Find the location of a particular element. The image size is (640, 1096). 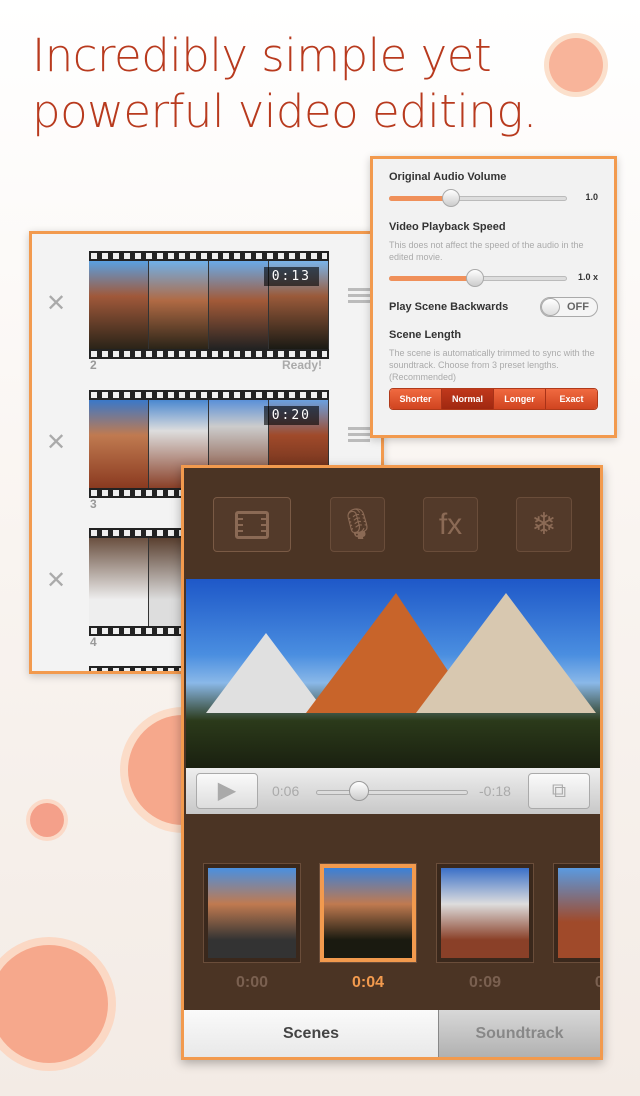

headline-line-2: powerful video editing. is located at coordinates (284, 111).